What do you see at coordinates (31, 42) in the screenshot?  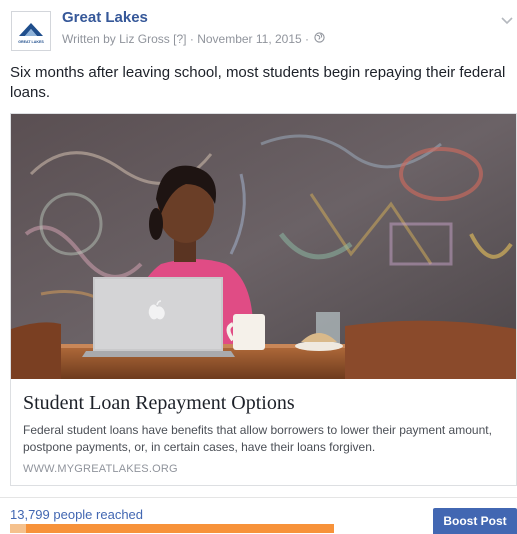 I see `logo-text: GREAT LAKES` at bounding box center [31, 42].